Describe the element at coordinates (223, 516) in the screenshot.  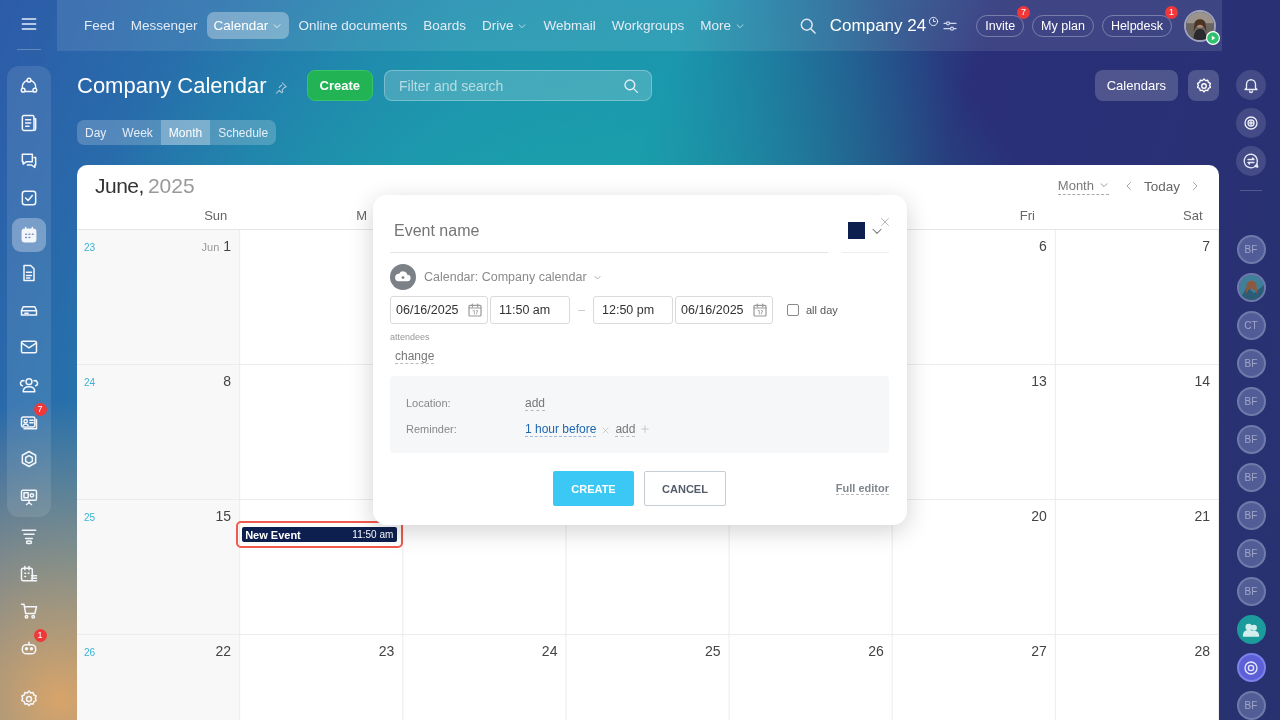
I see `day-number: 15` at that location.